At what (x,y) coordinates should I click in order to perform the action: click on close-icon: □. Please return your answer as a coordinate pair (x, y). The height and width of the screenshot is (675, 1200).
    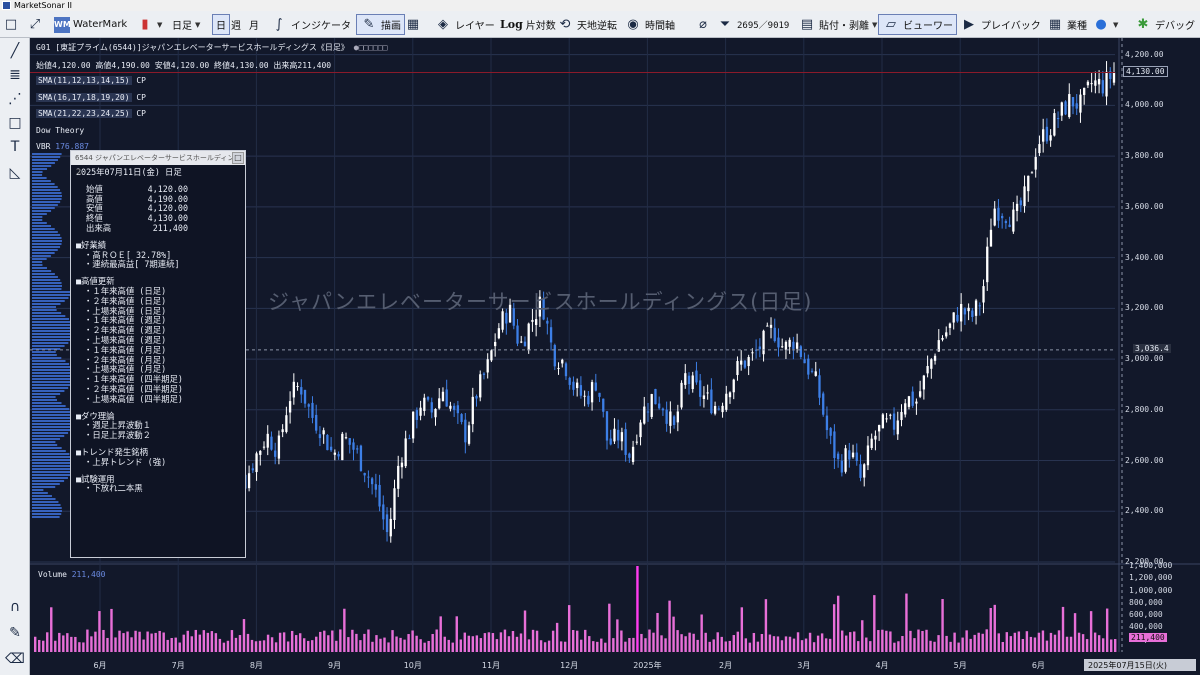
    Looking at the image, I should click on (238, 158).